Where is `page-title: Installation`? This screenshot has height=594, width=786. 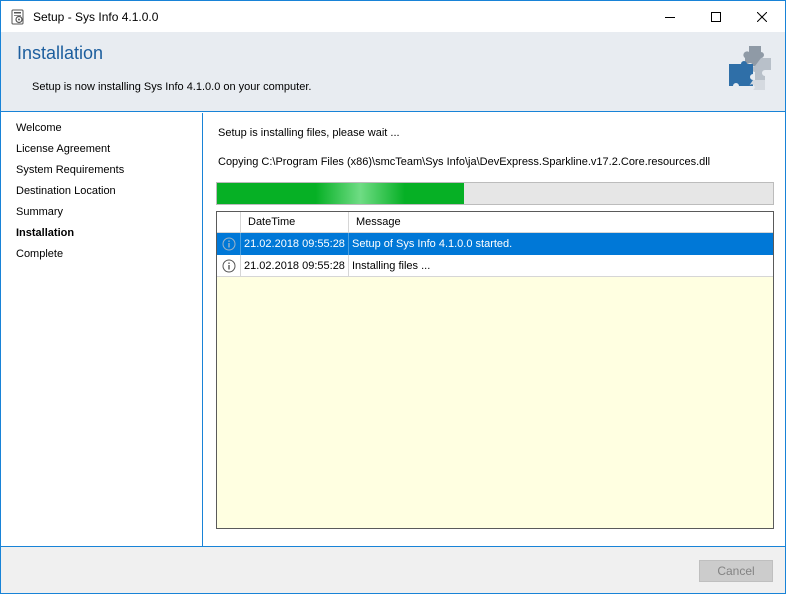
page-title: Installation is located at coordinates (60, 53).